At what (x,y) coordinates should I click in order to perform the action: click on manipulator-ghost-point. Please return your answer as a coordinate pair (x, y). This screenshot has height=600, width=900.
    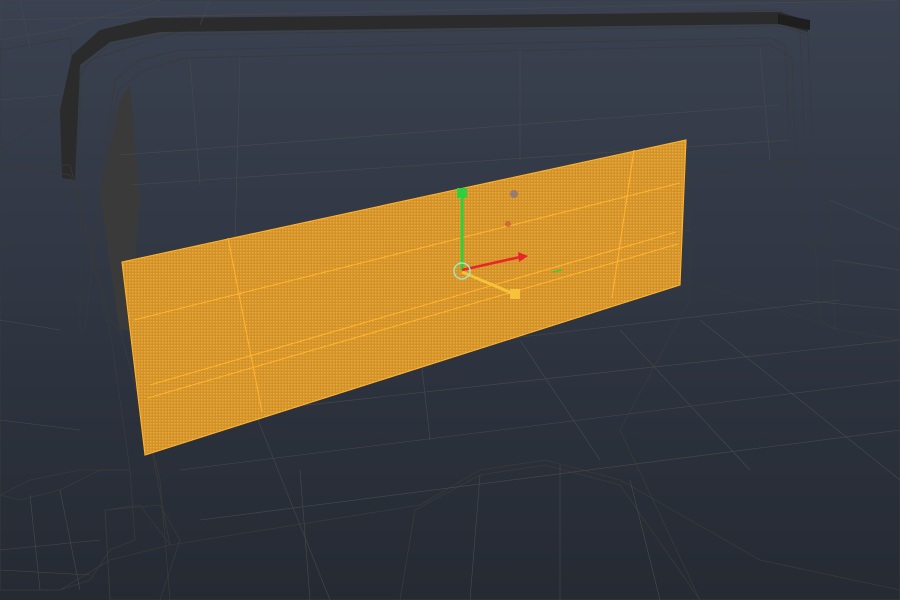
    Looking at the image, I should click on (514, 194).